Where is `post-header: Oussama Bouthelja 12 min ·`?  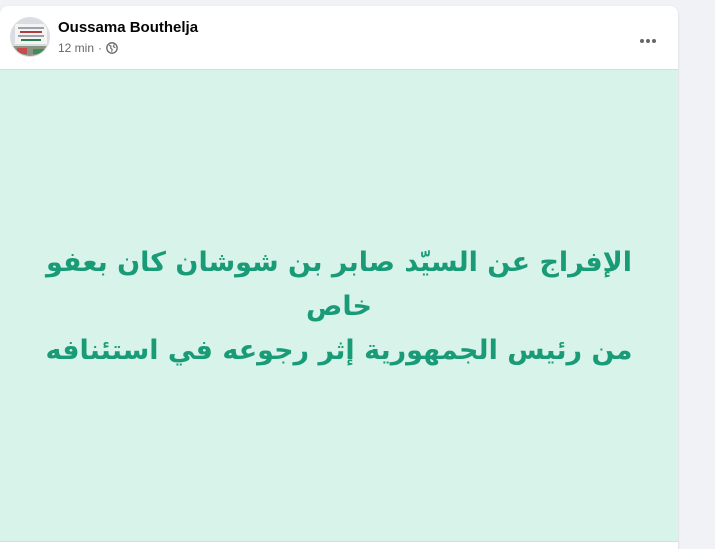
post-header: Oussama Bouthelja 12 min · is located at coordinates (339, 37).